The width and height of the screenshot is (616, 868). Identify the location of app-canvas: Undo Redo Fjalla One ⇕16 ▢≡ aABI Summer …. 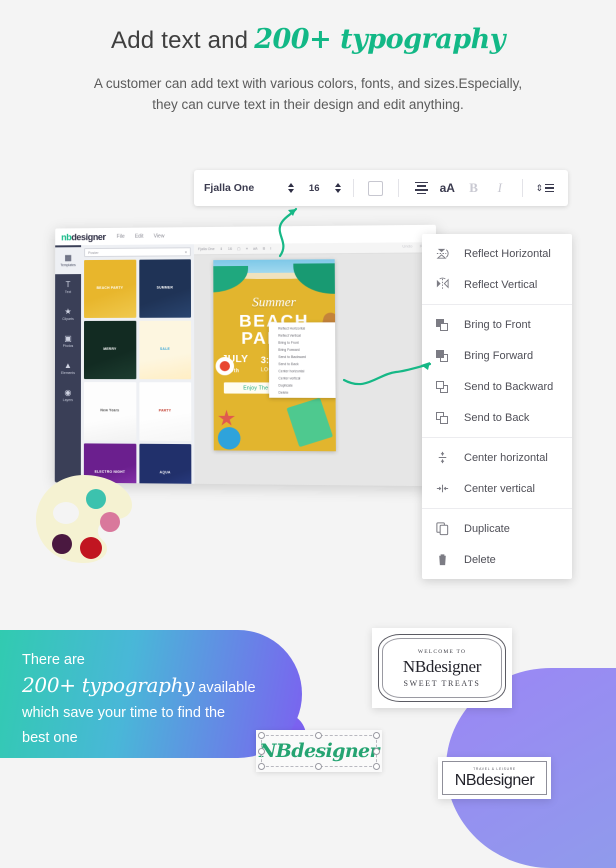
(316, 364).